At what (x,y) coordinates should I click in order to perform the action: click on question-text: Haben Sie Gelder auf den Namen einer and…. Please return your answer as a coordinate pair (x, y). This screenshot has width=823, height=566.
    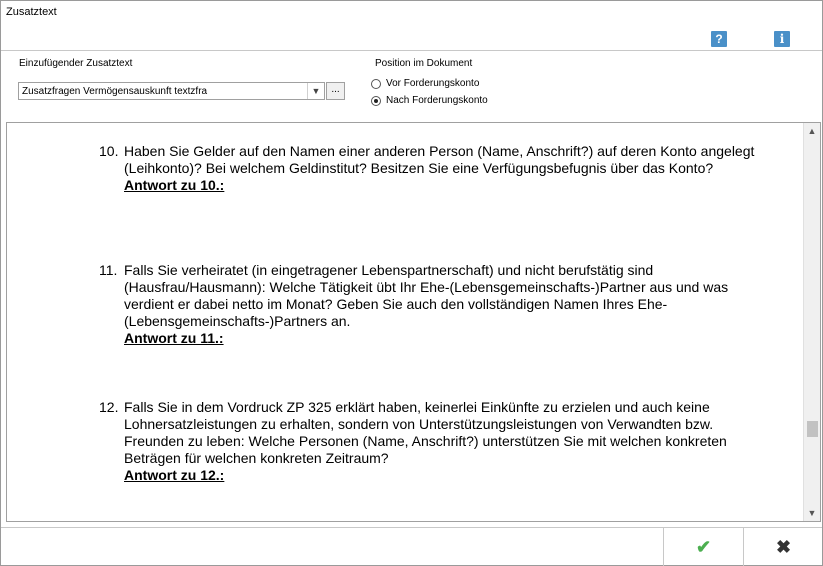
    Looking at the image, I should click on (439, 159).